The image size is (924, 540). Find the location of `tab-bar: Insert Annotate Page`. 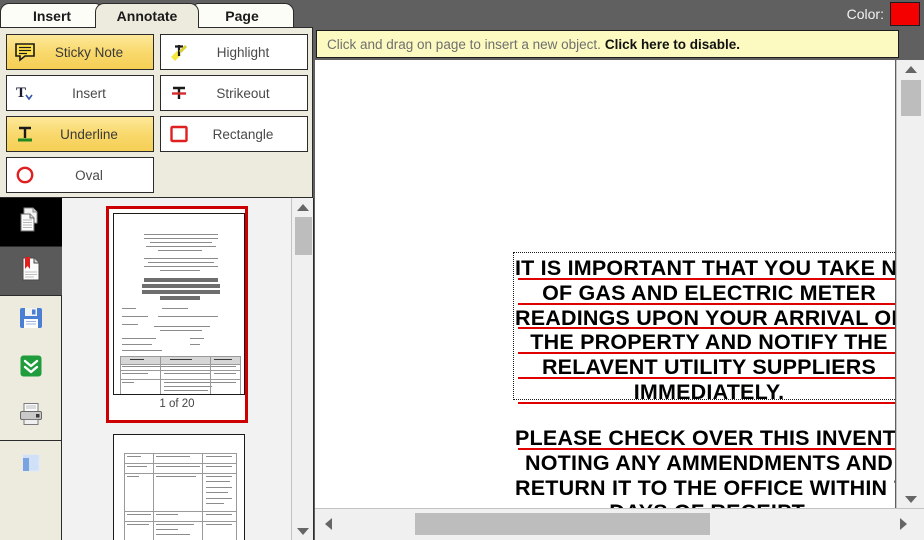

tab-bar: Insert Annotate Page is located at coordinates (147, 14).